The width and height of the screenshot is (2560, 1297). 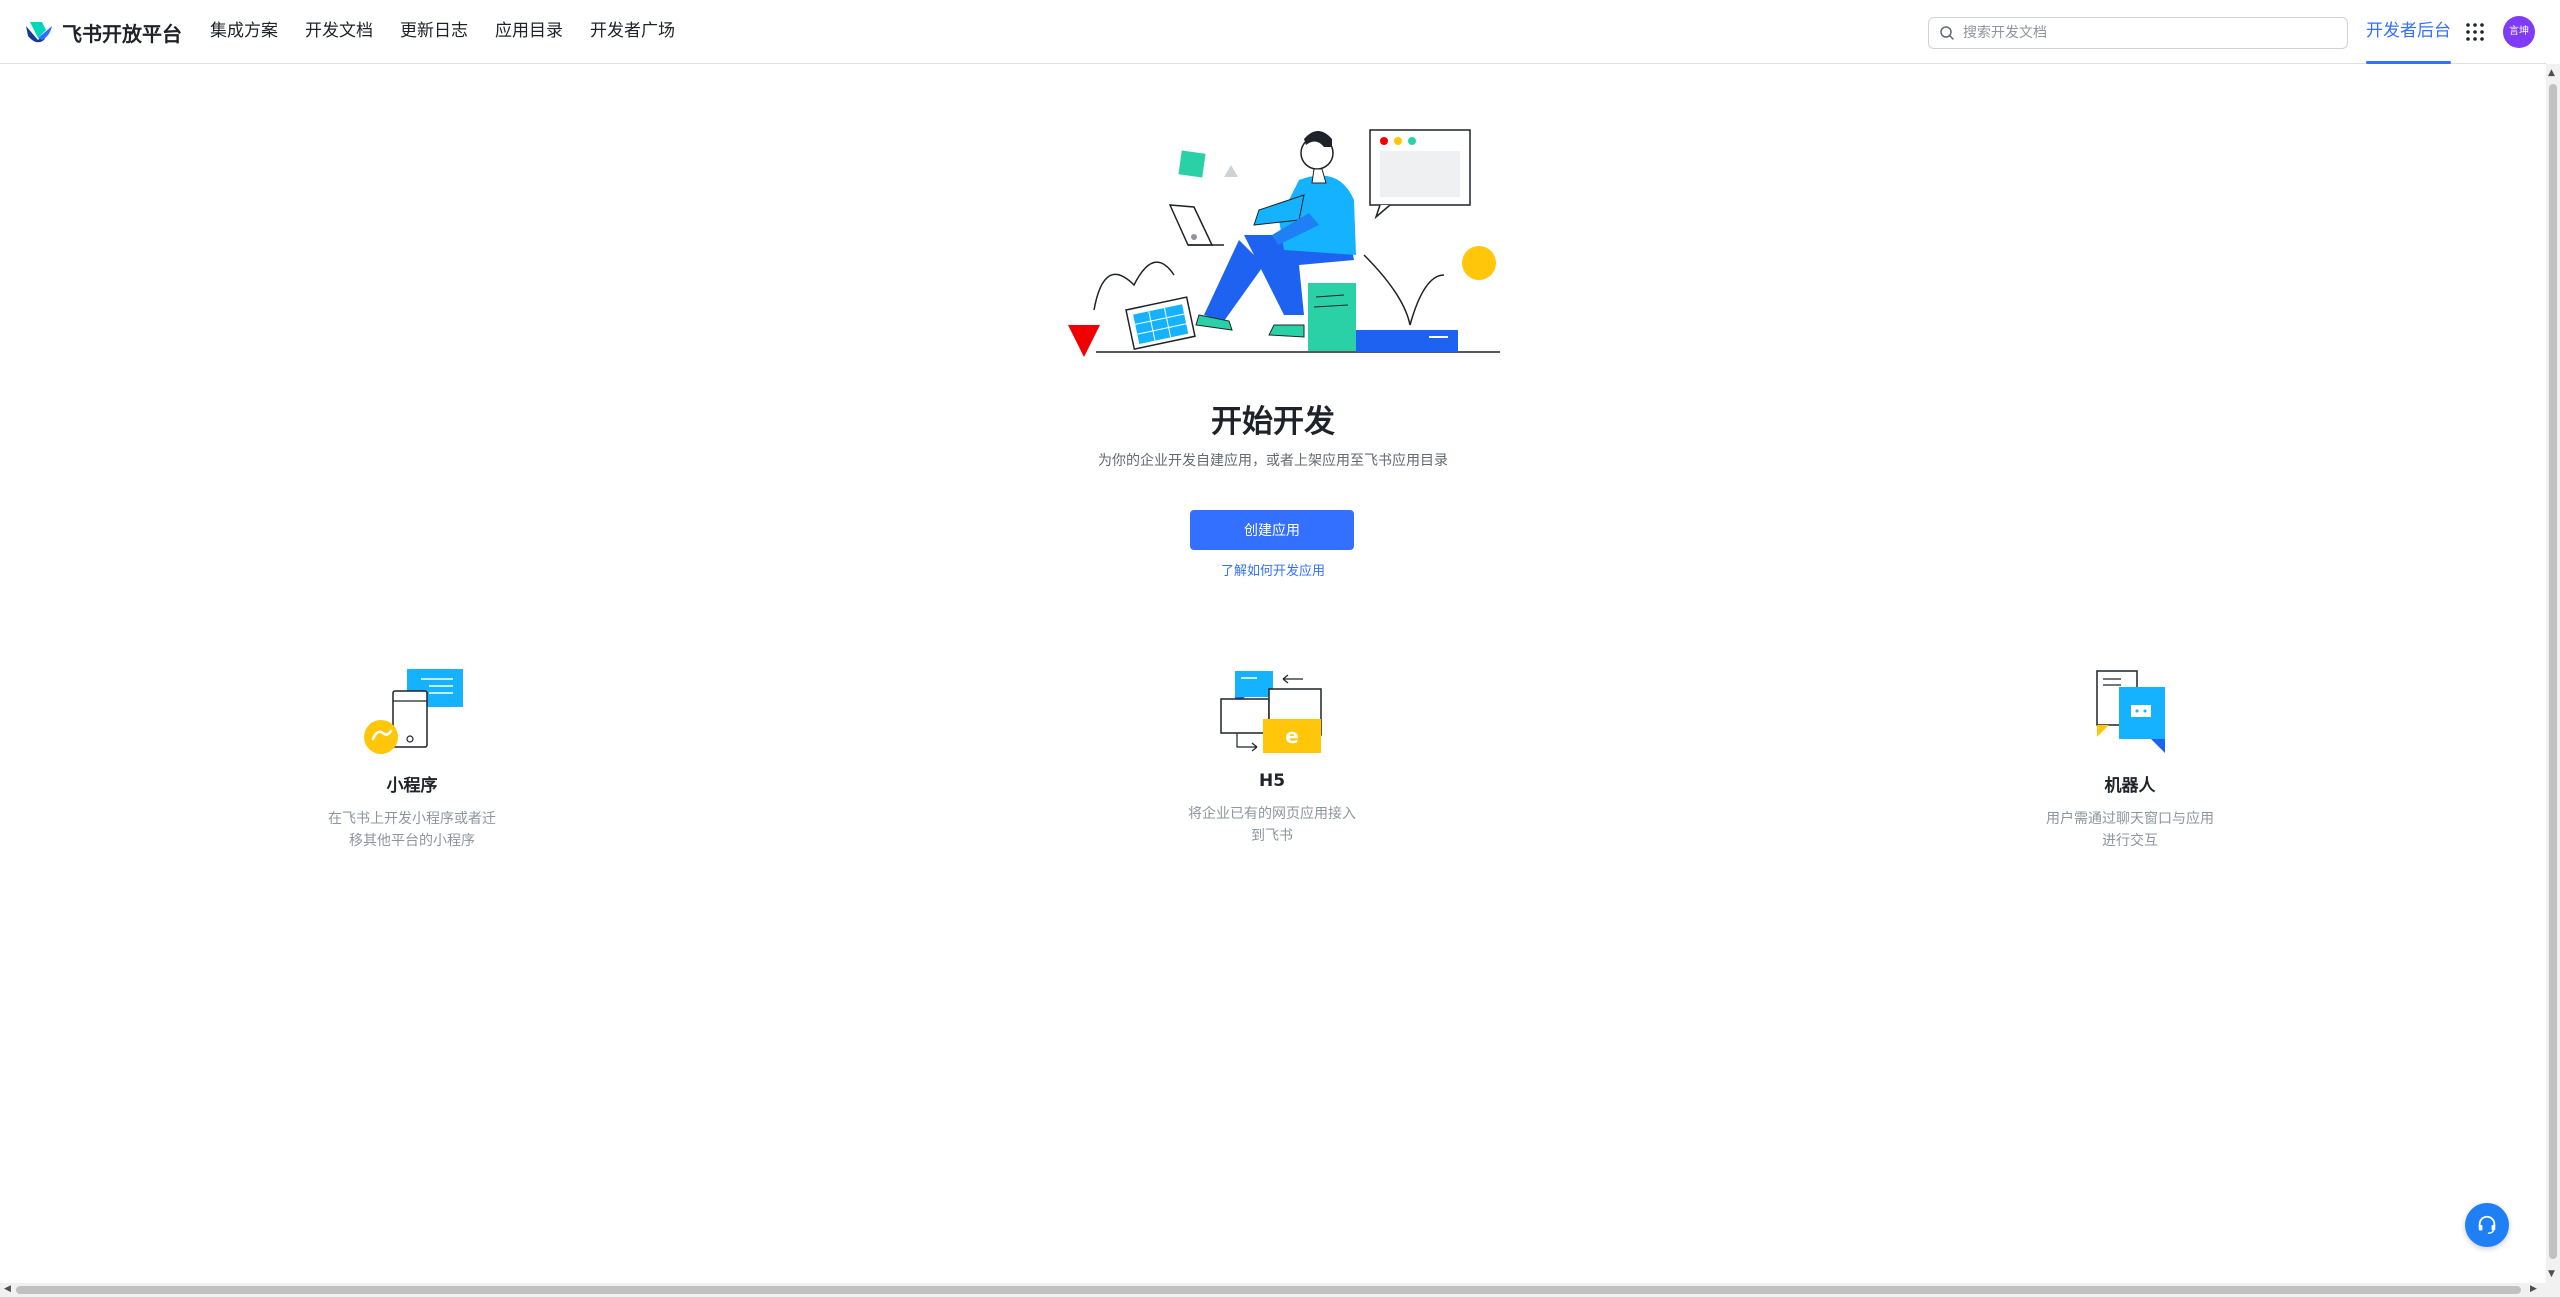 What do you see at coordinates (1273, 422) in the screenshot?
I see `page-title: 开始开发` at bounding box center [1273, 422].